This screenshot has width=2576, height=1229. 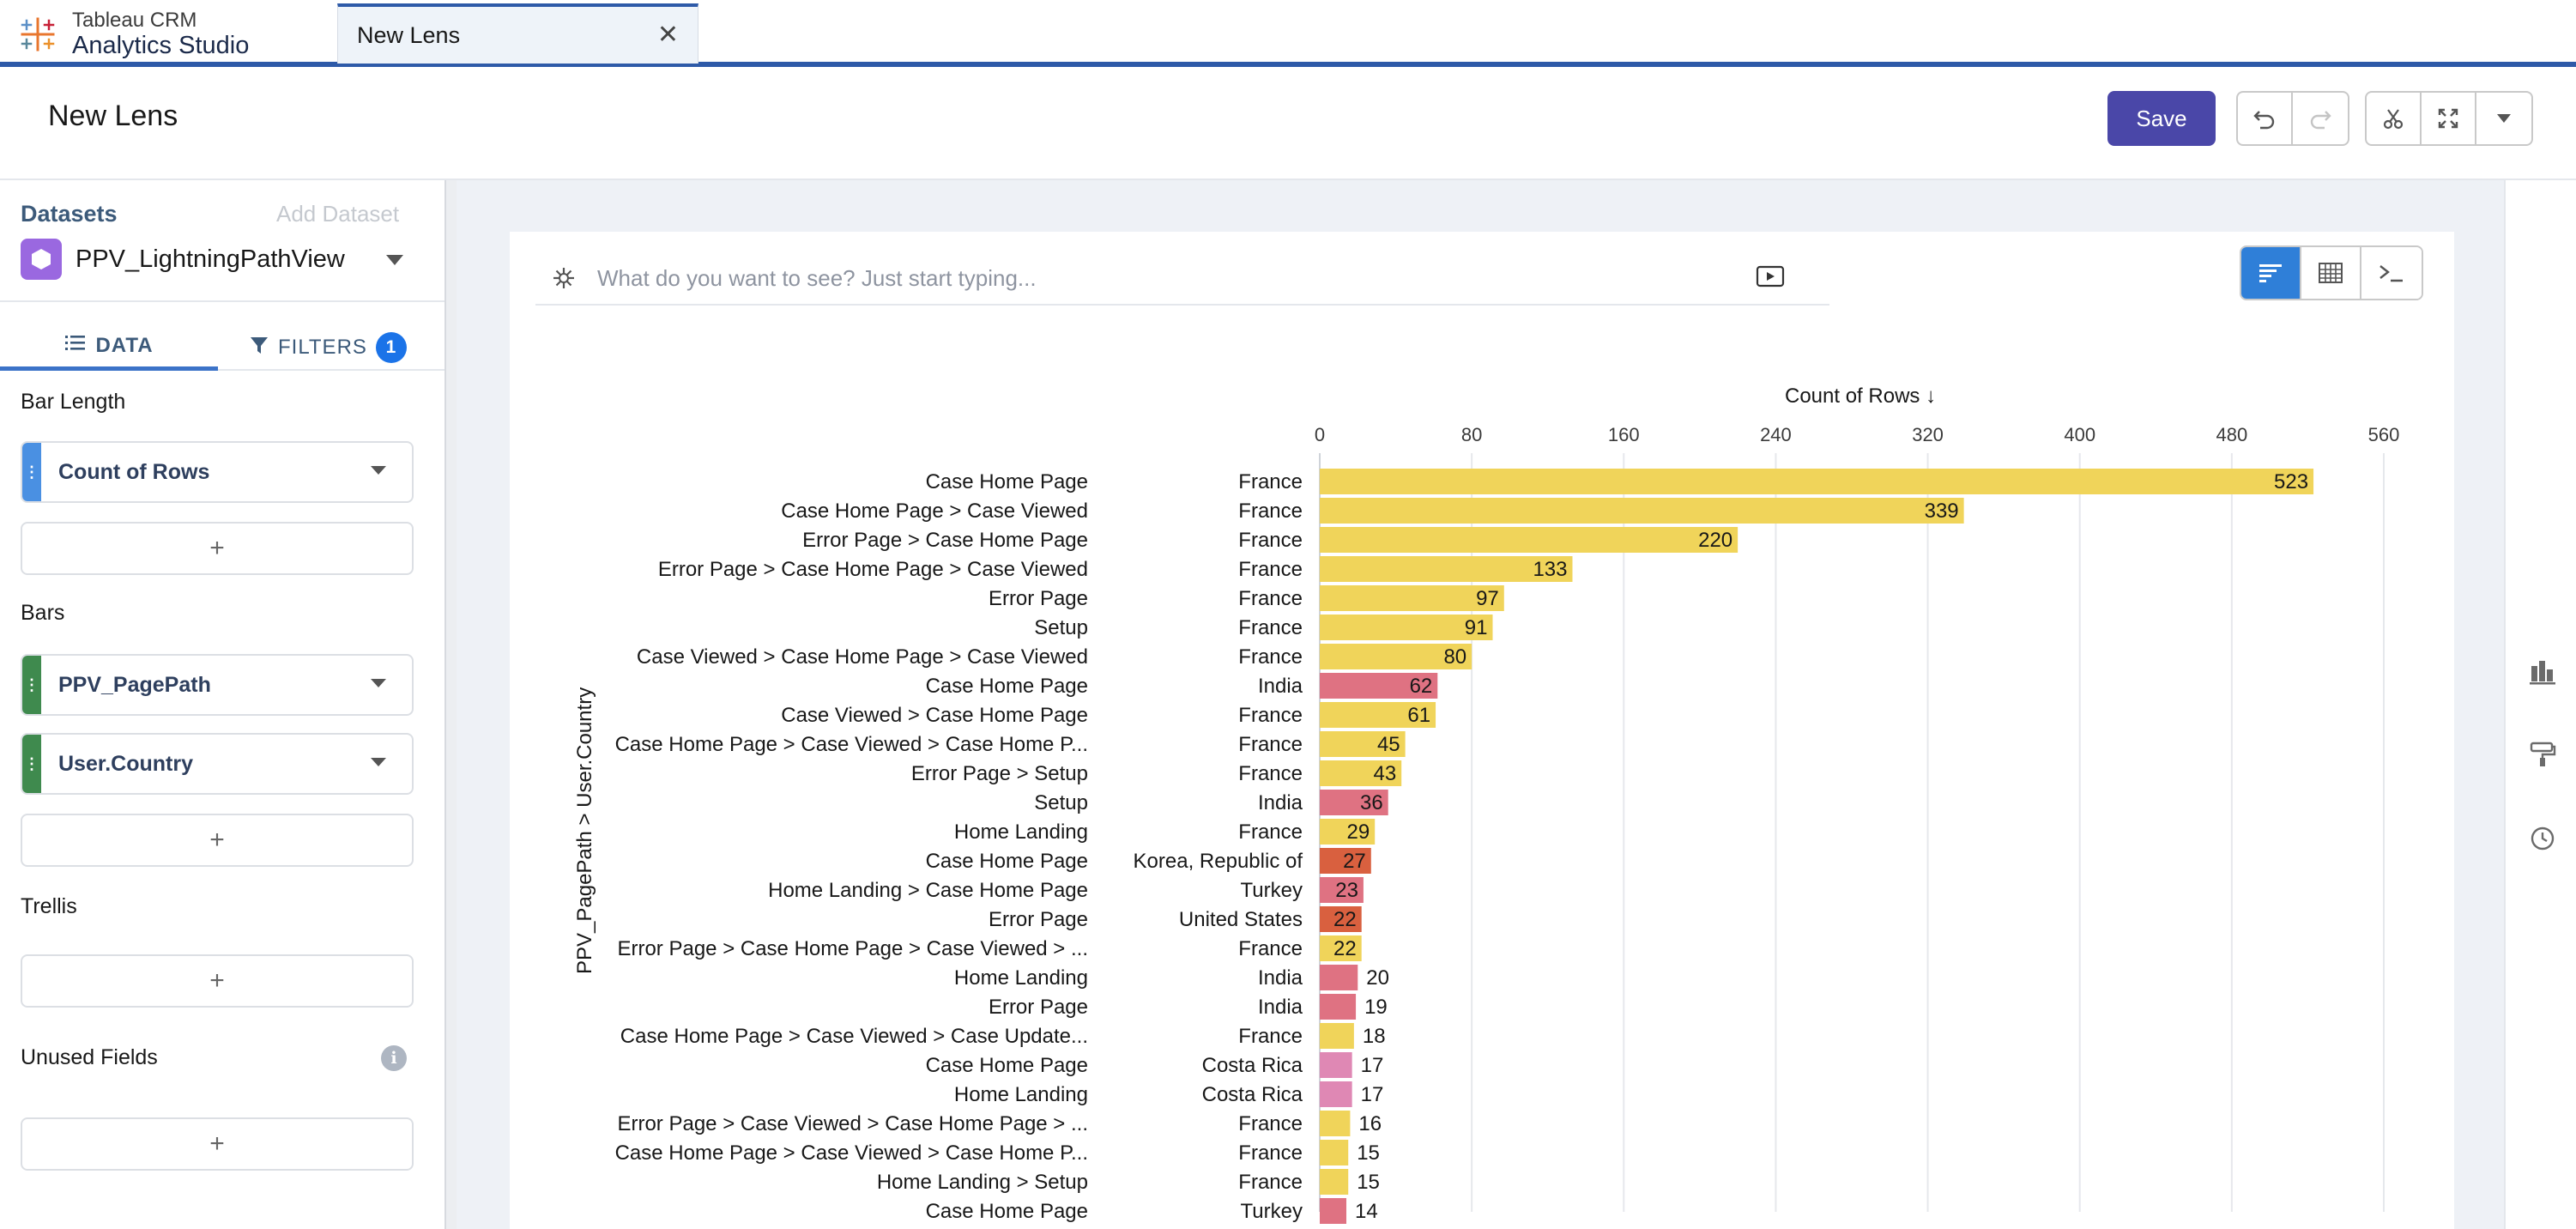 I want to click on bar-value-label: 80, so click(x=1454, y=657).